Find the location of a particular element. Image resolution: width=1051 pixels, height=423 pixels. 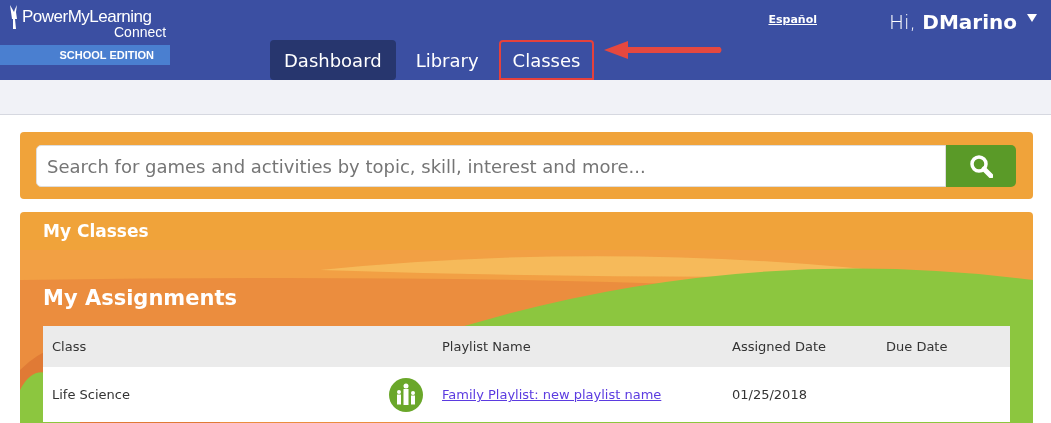

logo-product: Connect is located at coordinates (140, 32).